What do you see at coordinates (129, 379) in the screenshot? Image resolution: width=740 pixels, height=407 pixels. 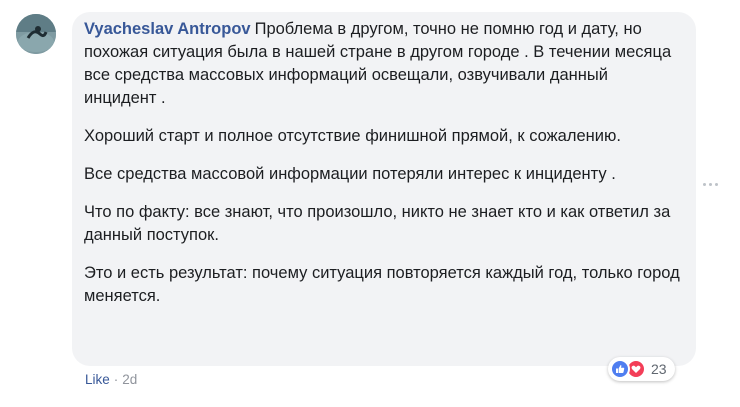 I see `timestamp: 2d` at bounding box center [129, 379].